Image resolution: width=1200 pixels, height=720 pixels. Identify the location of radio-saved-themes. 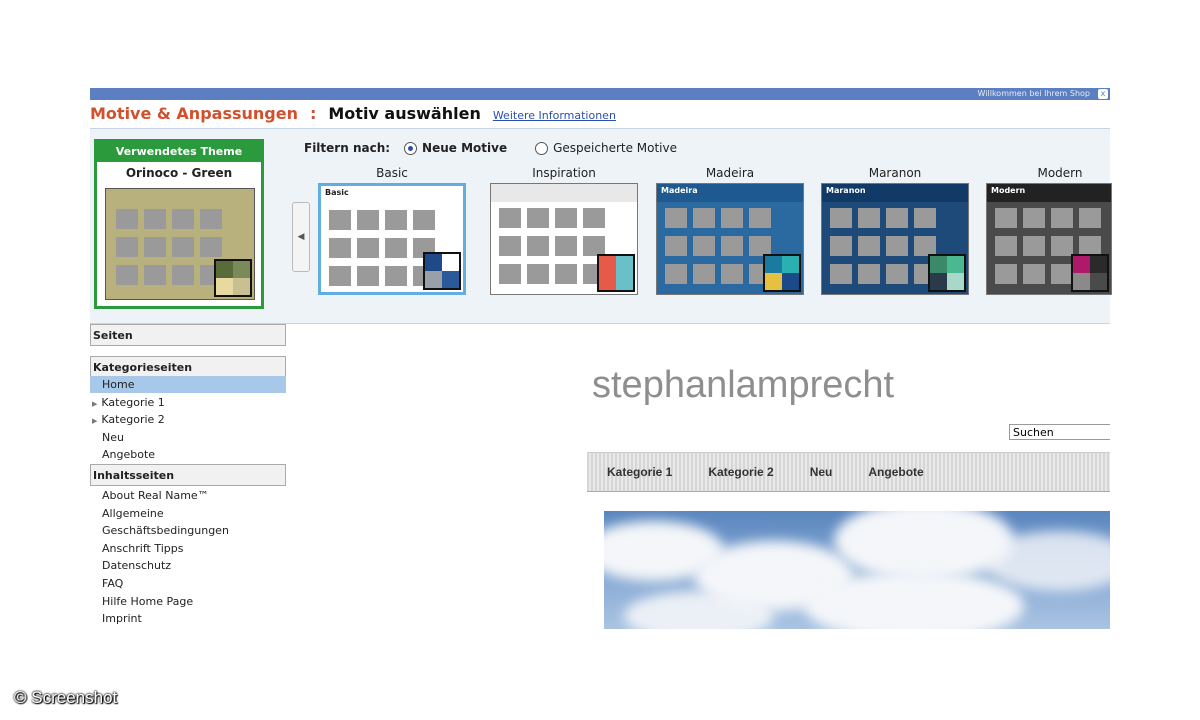
(542, 148).